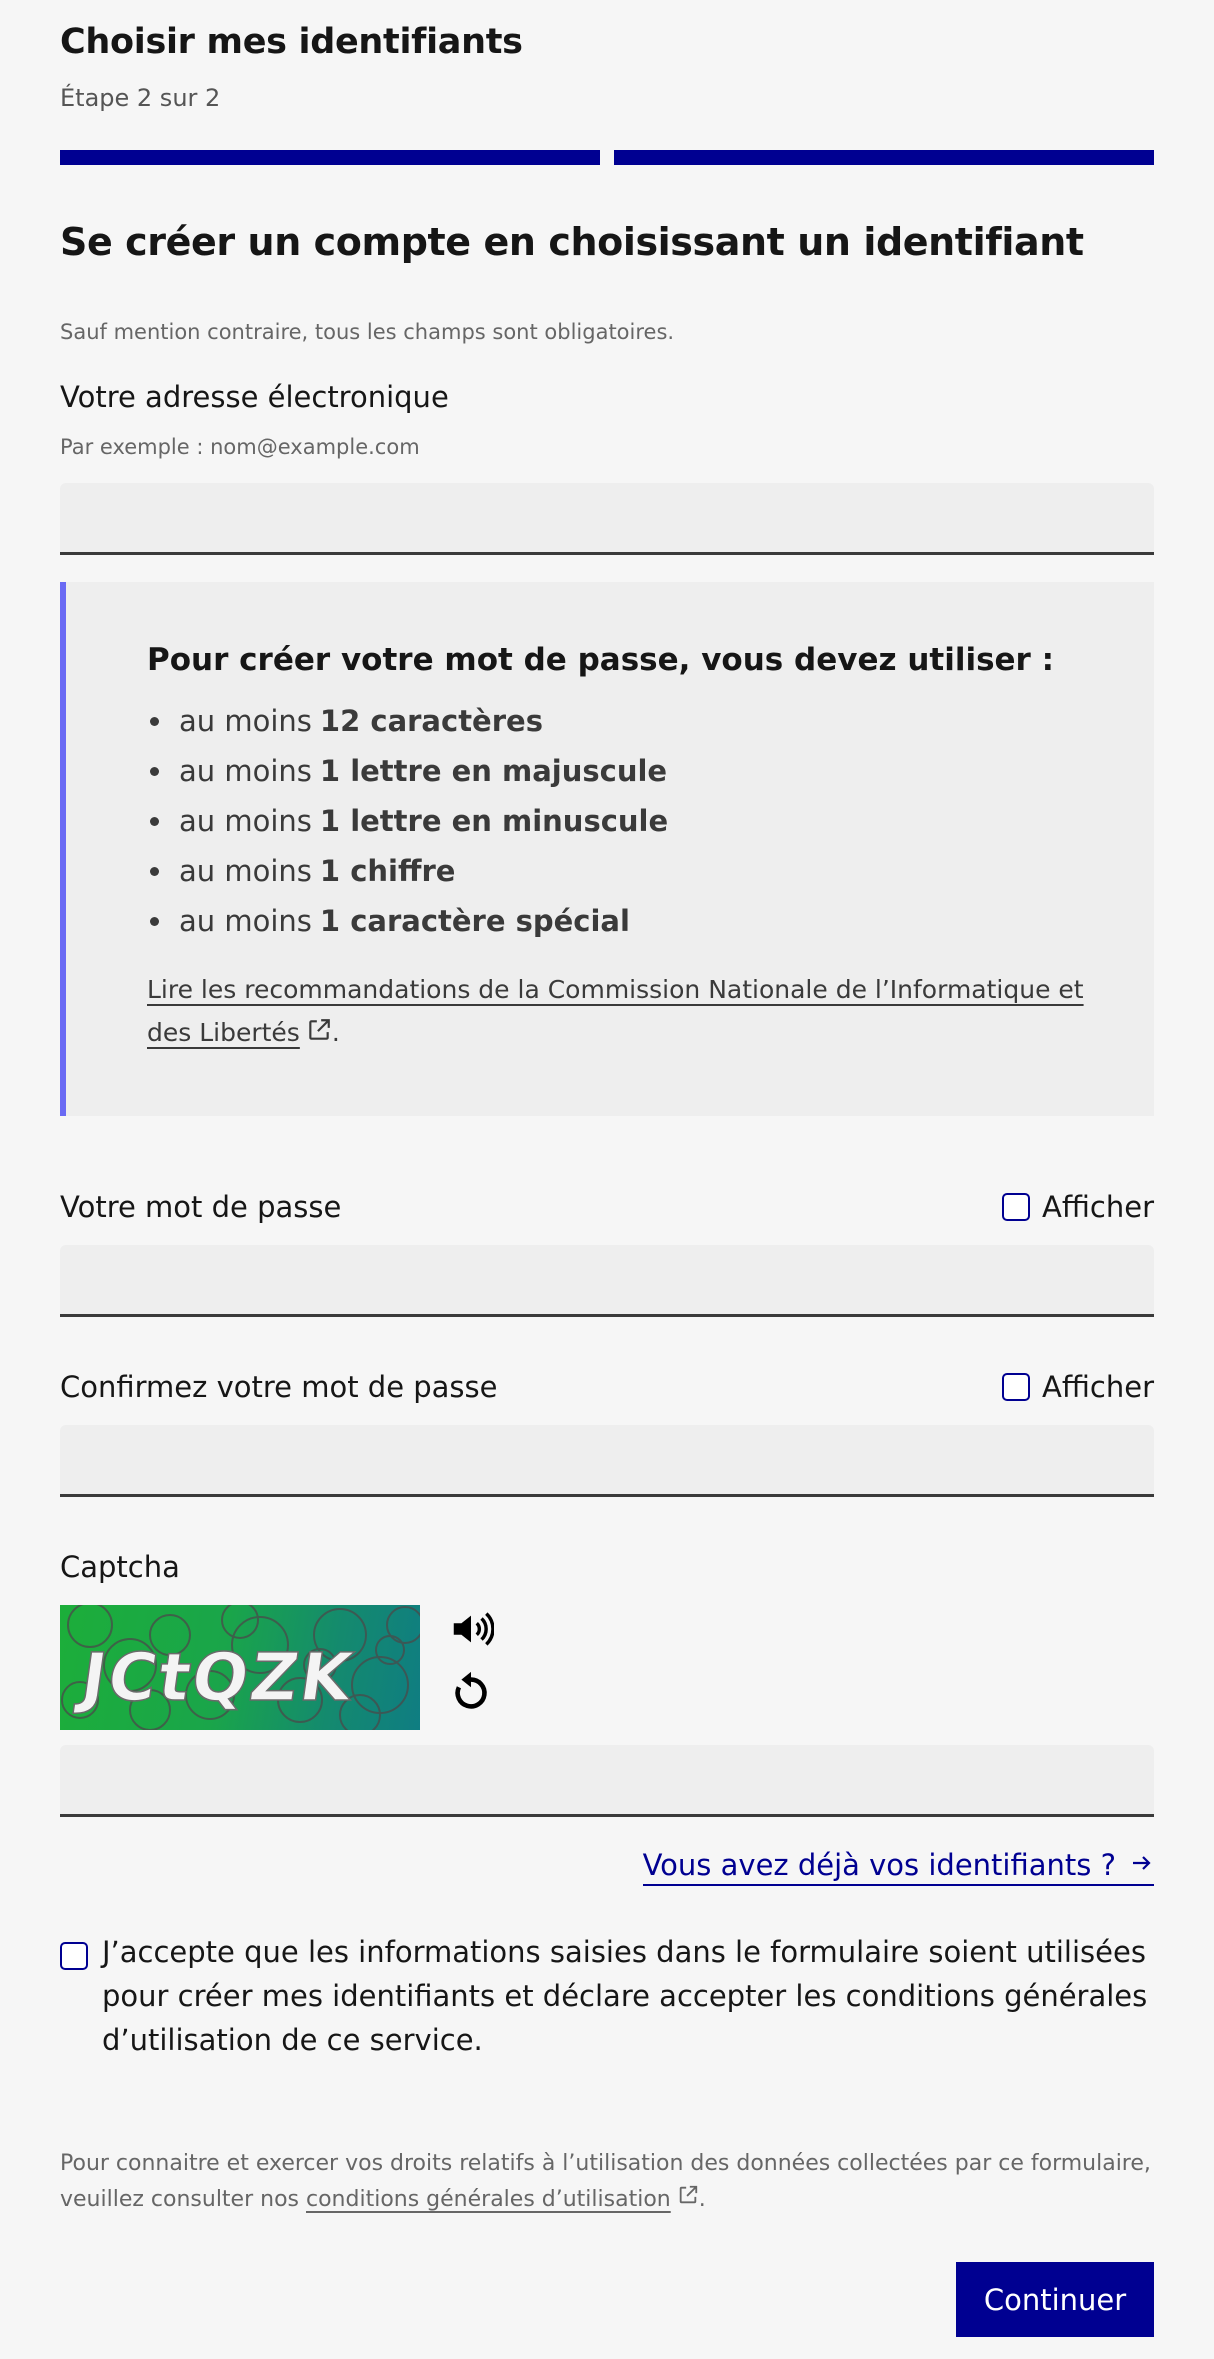  I want to click on email-input, so click(607, 519).